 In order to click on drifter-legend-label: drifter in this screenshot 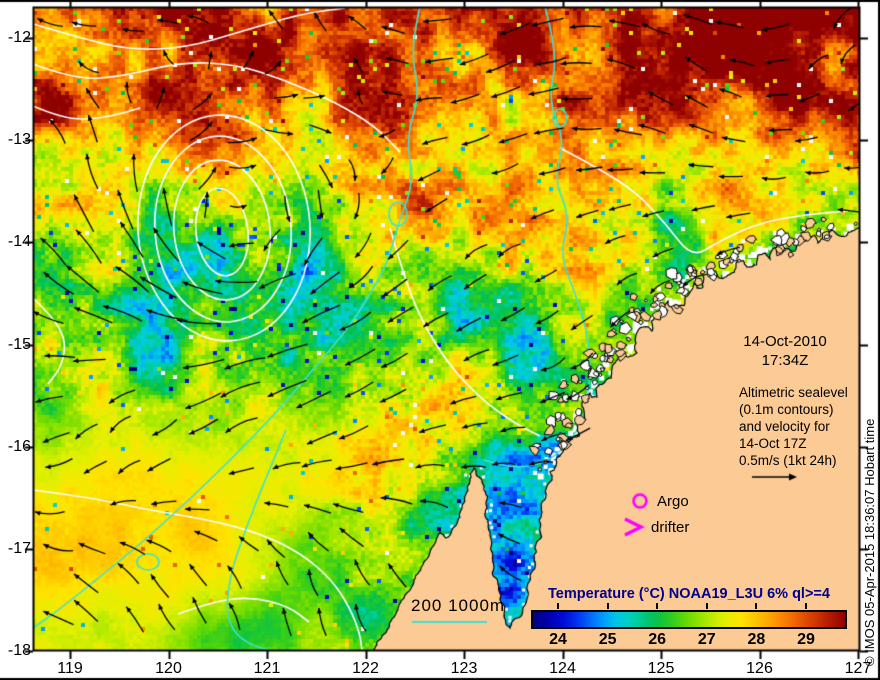, I will do `click(670, 527)`.